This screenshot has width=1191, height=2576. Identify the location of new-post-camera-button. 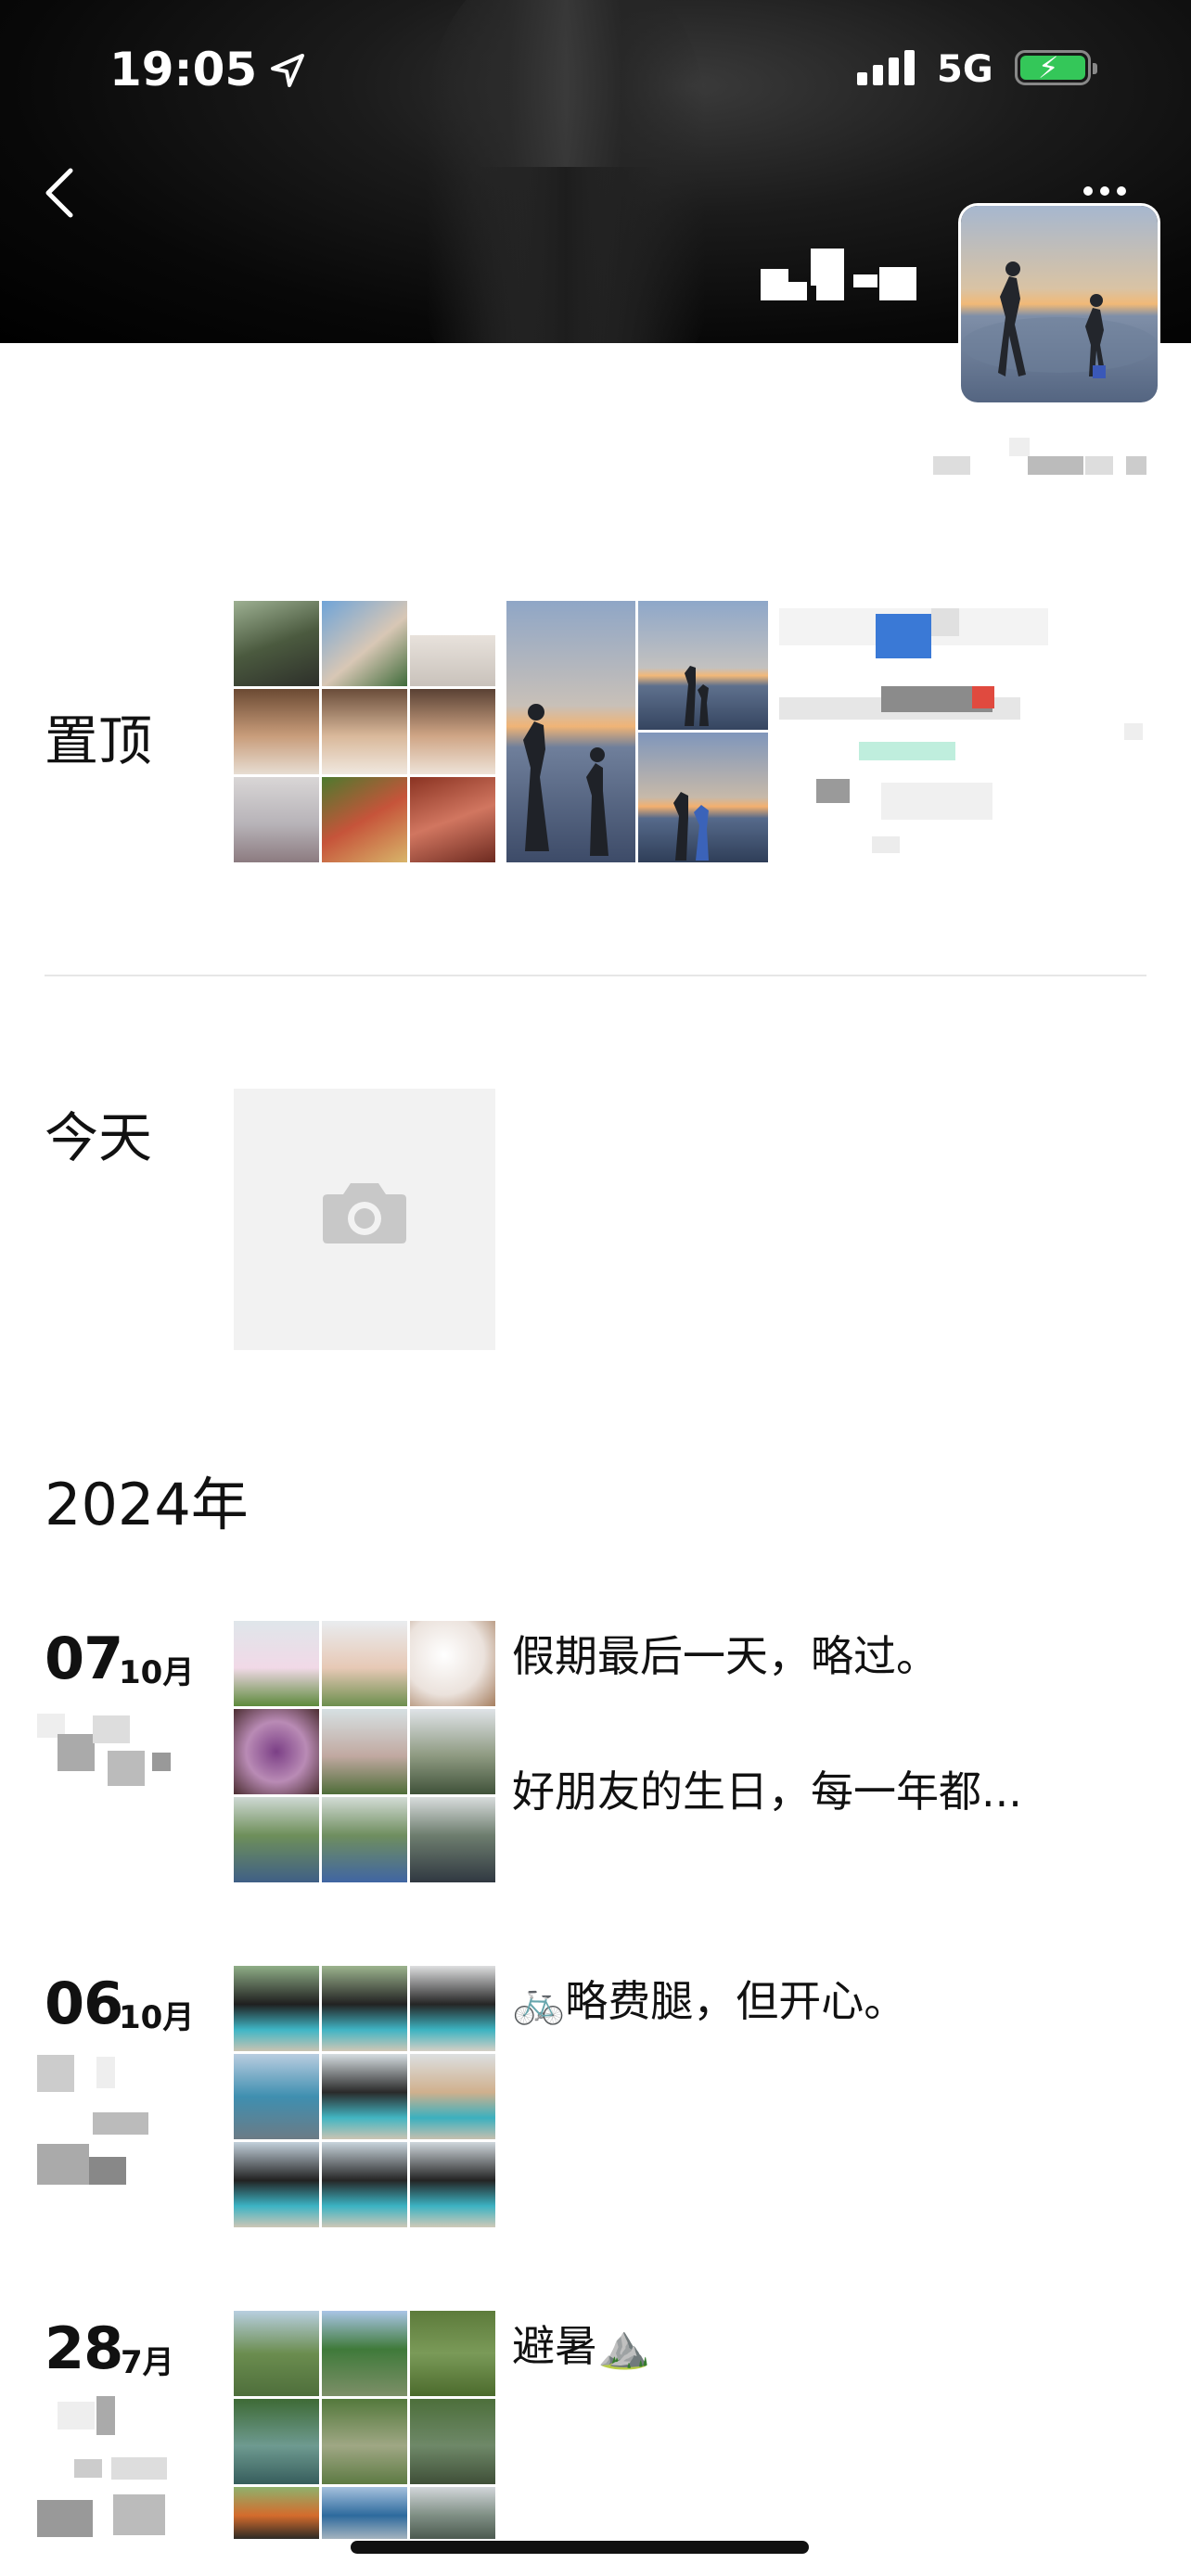
(364, 1219).